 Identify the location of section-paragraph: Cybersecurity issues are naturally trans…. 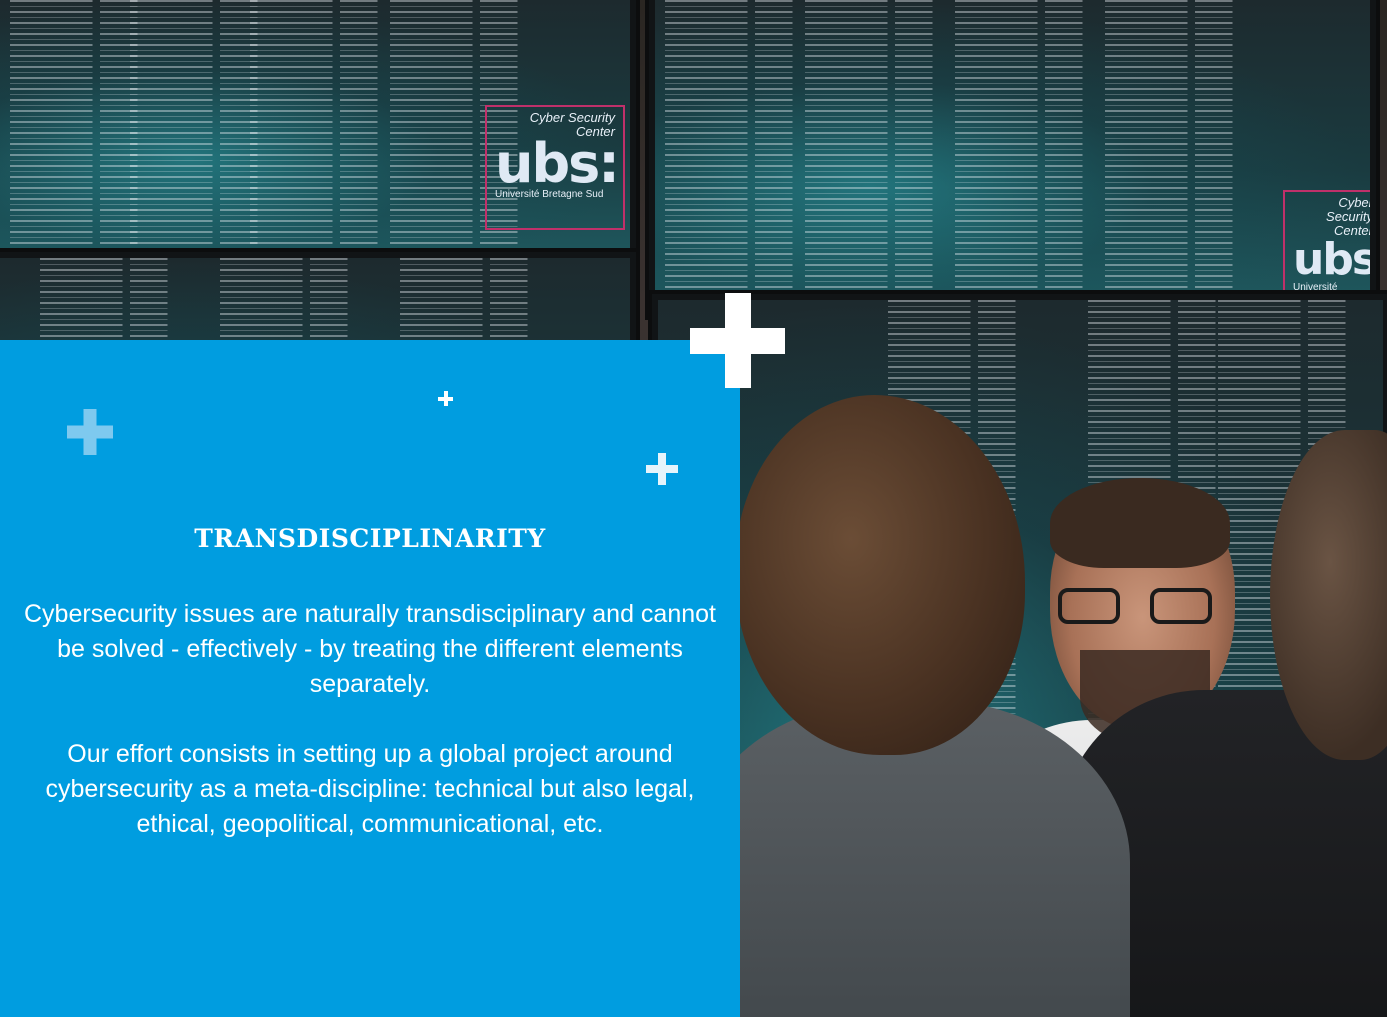
(370, 649).